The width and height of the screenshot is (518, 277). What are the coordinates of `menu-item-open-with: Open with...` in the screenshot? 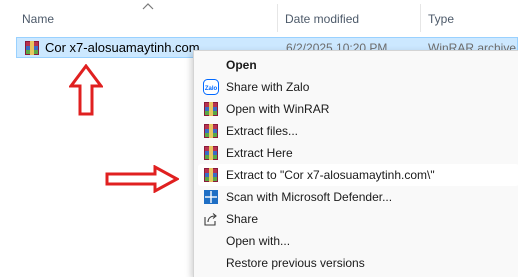 It's located at (358, 241).